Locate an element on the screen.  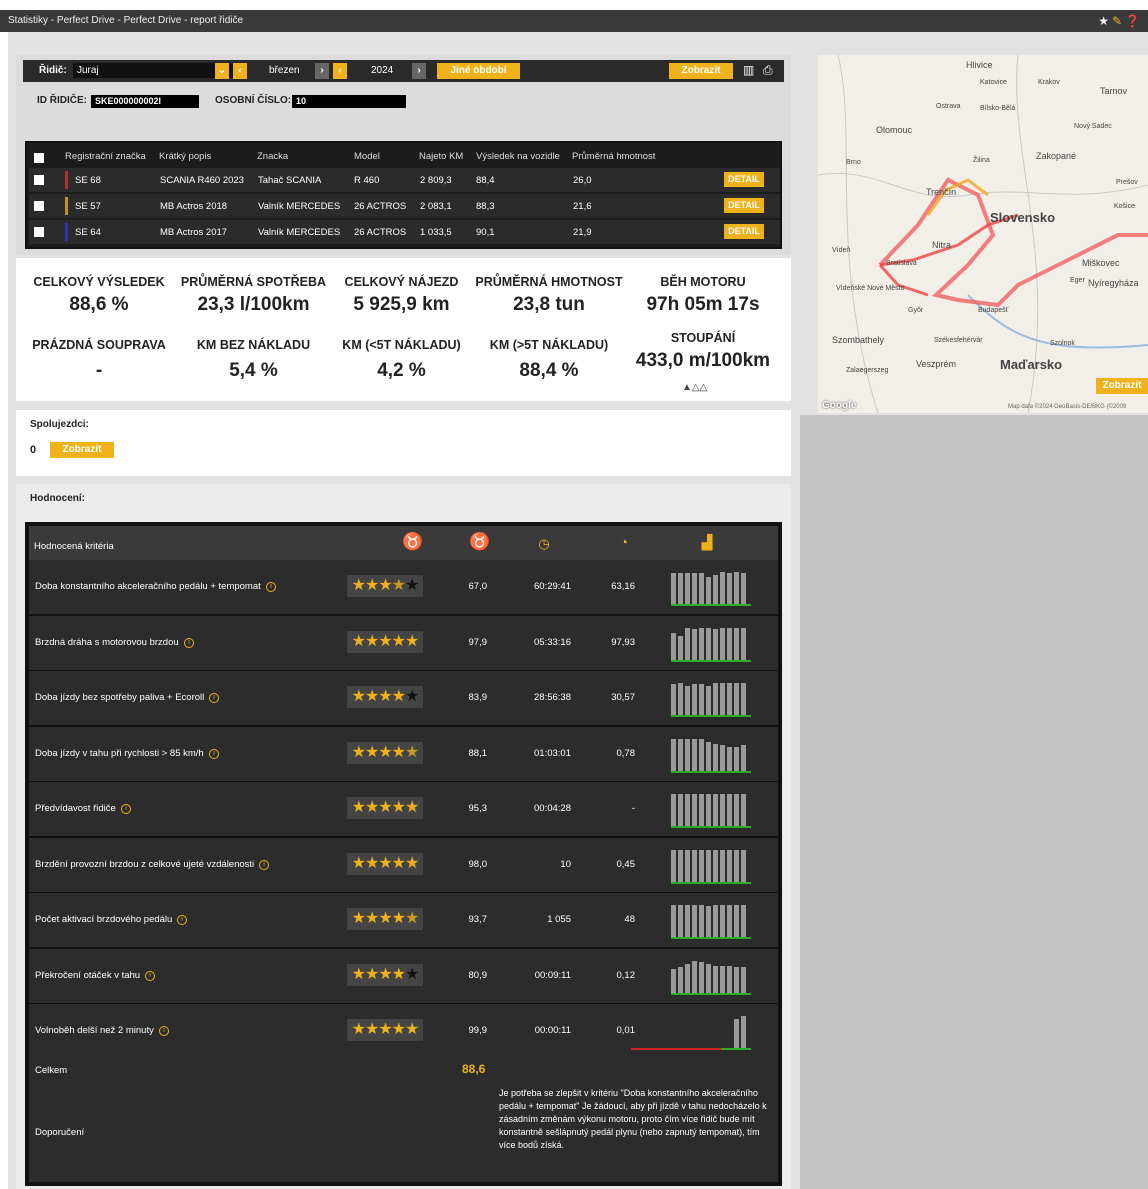
other-period-button: Jiné období is located at coordinates (478, 71).